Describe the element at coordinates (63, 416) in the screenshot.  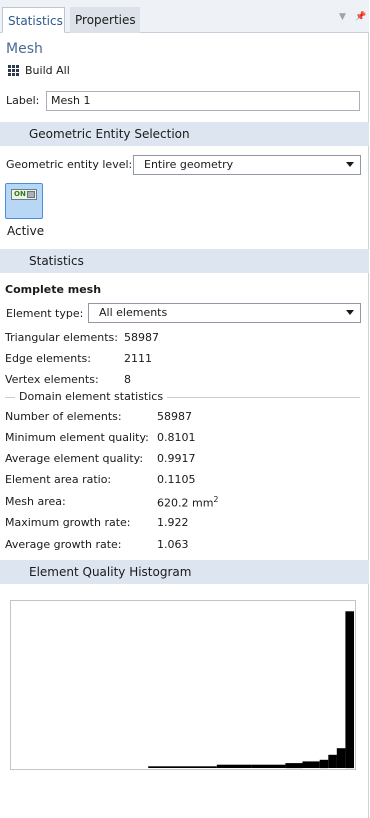
I see `number-of-elements-label: Number of elements:` at that location.